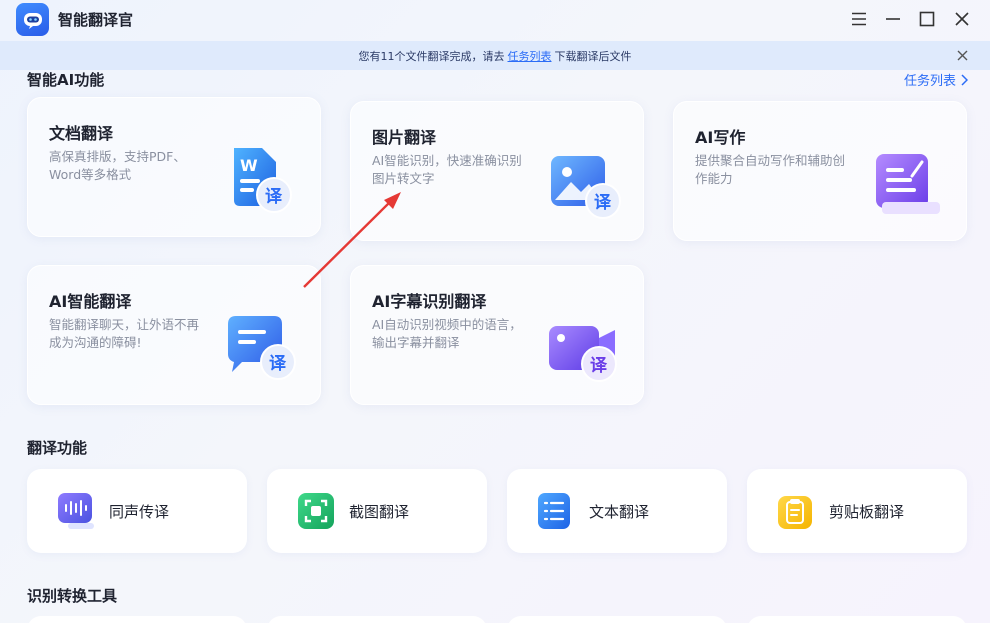 This screenshot has height=623, width=990. What do you see at coordinates (962, 55) in the screenshot?
I see `notice-close-icon` at bounding box center [962, 55].